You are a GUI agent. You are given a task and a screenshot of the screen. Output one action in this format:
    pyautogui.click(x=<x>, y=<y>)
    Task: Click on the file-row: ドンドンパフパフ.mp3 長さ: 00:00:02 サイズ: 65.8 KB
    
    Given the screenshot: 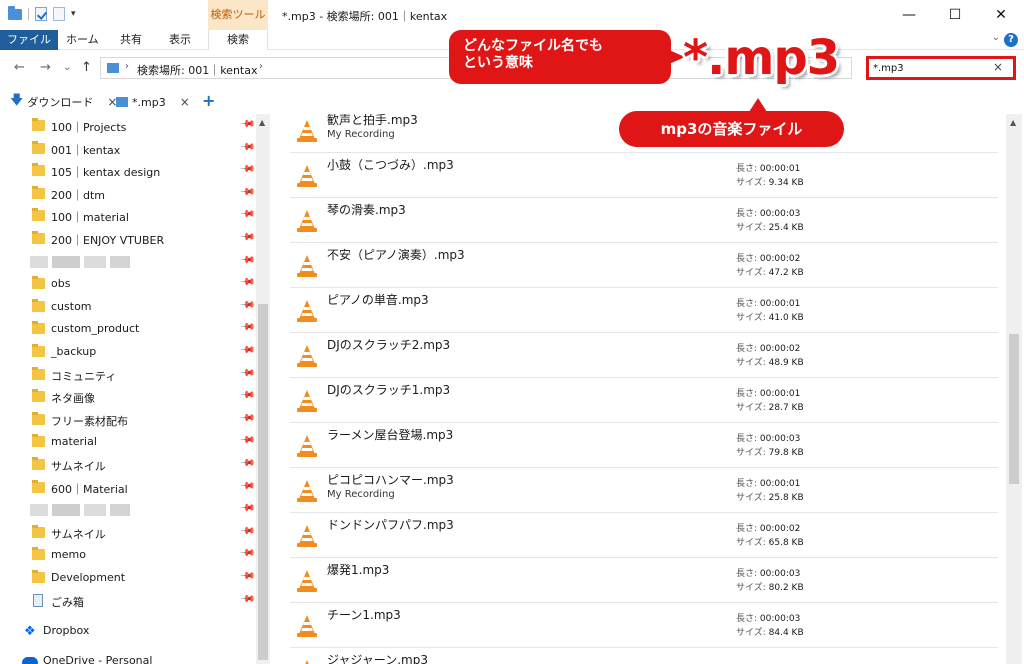 What is the action you would take?
    pyautogui.click(x=644, y=535)
    